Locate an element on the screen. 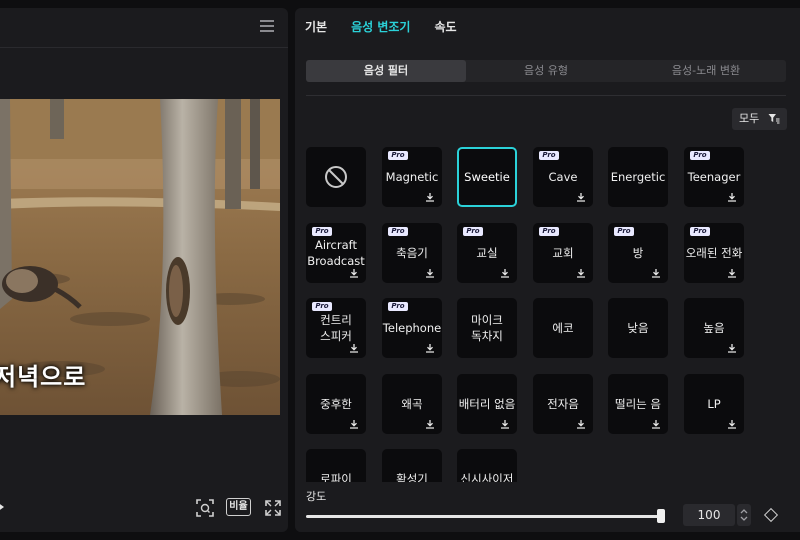 The width and height of the screenshot is (800, 540). tab-voice-changer: 음성 변조기 is located at coordinates (380, 28).